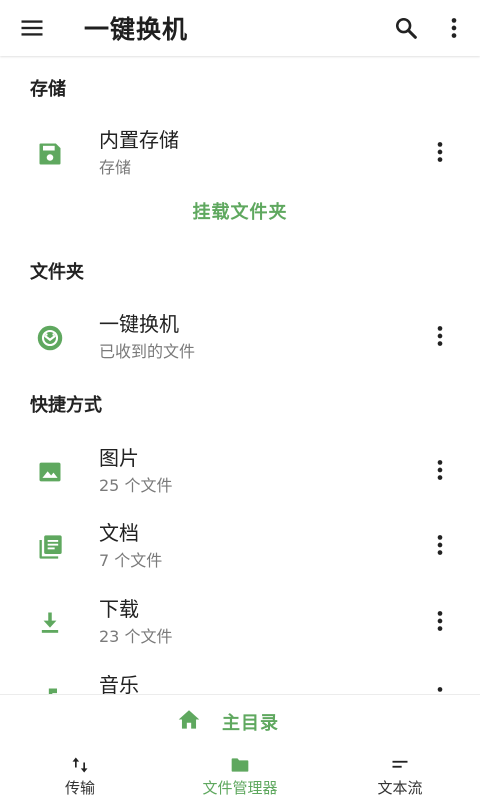 The image size is (480, 800). I want to click on item-name: 一键换机, so click(139, 324).